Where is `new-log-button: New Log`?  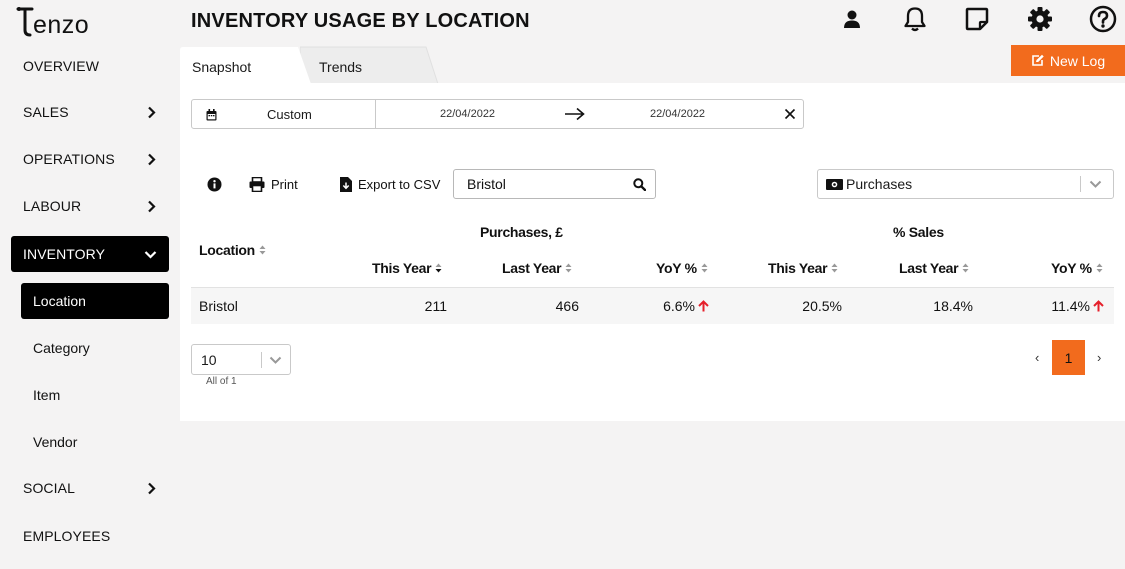
new-log-button: New Log is located at coordinates (1068, 60).